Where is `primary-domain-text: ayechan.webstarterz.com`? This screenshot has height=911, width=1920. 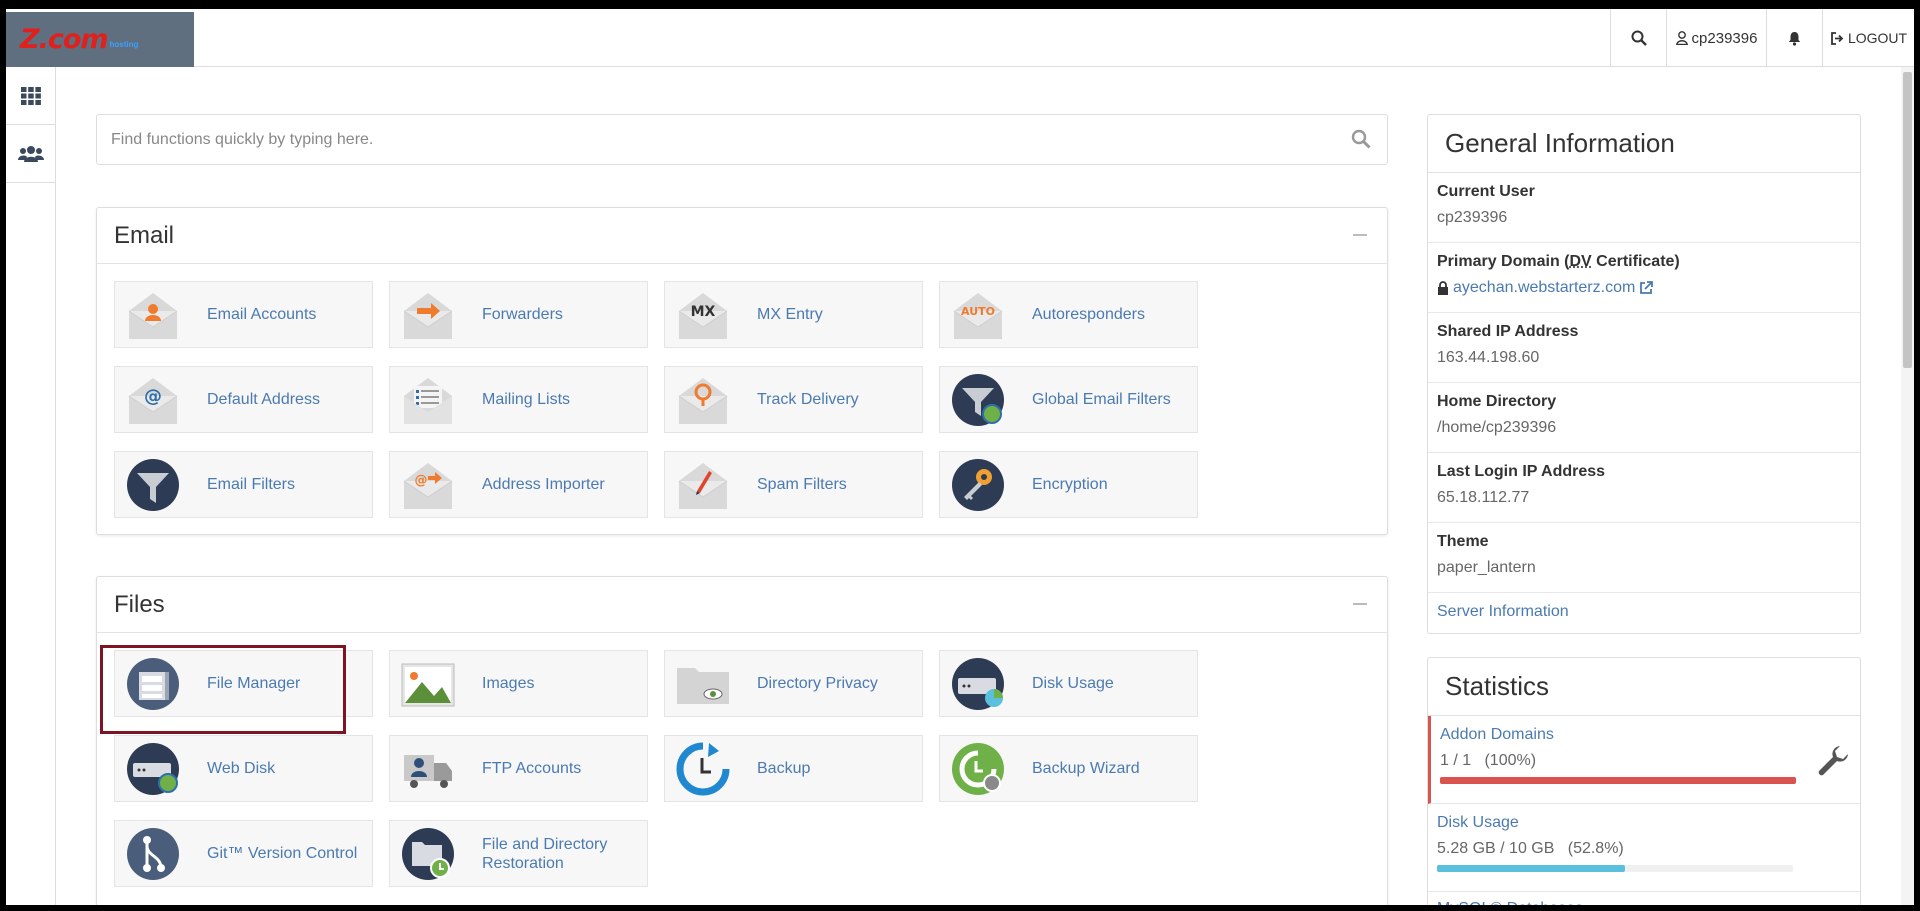
primary-domain-text: ayechan.webstarterz.com is located at coordinates (1544, 288).